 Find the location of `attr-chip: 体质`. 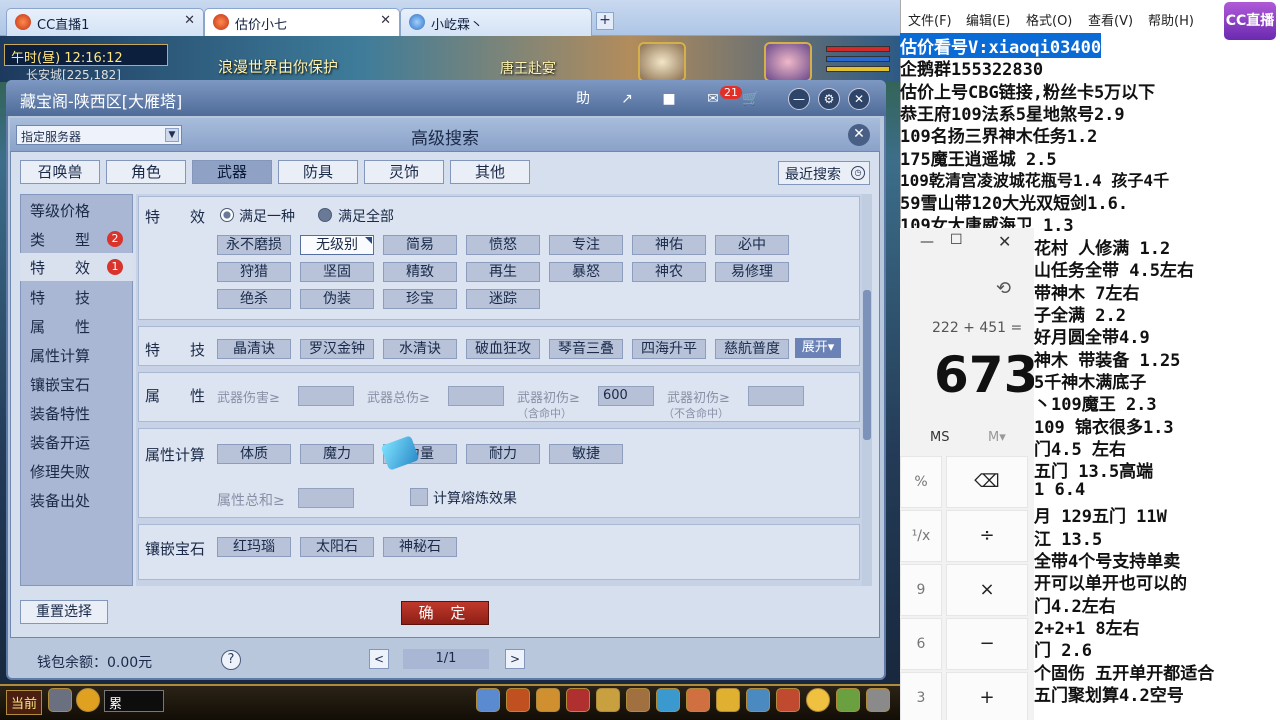

attr-chip: 体质 is located at coordinates (254, 454).